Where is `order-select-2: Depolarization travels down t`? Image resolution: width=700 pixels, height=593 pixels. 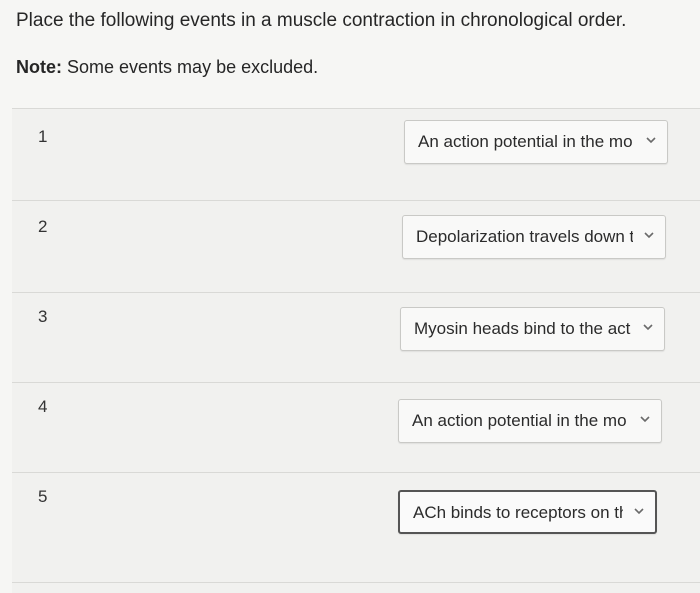
order-select-2: Depolarization travels down t is located at coordinates (534, 237).